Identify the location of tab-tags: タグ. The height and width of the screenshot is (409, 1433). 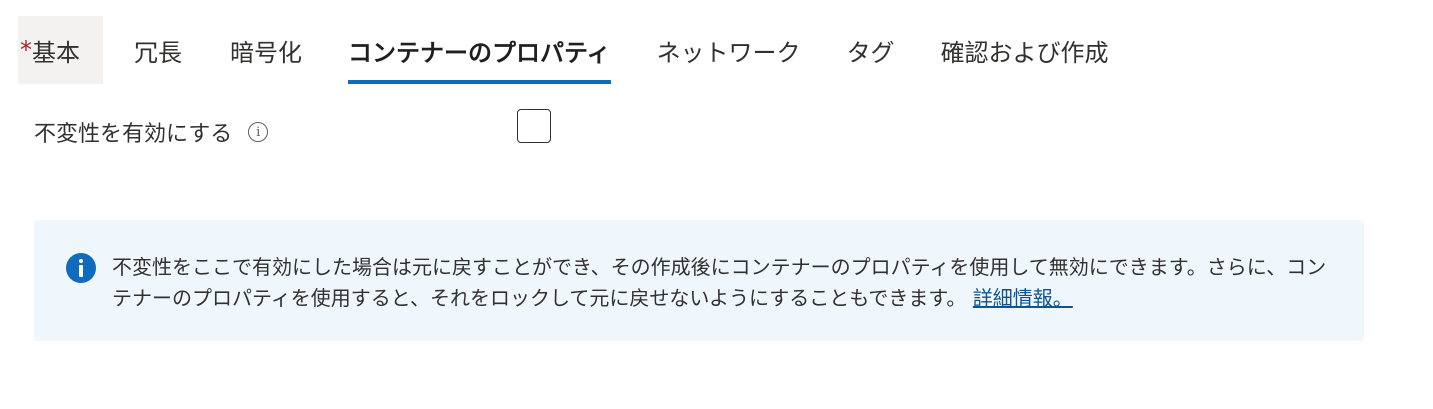
(871, 50).